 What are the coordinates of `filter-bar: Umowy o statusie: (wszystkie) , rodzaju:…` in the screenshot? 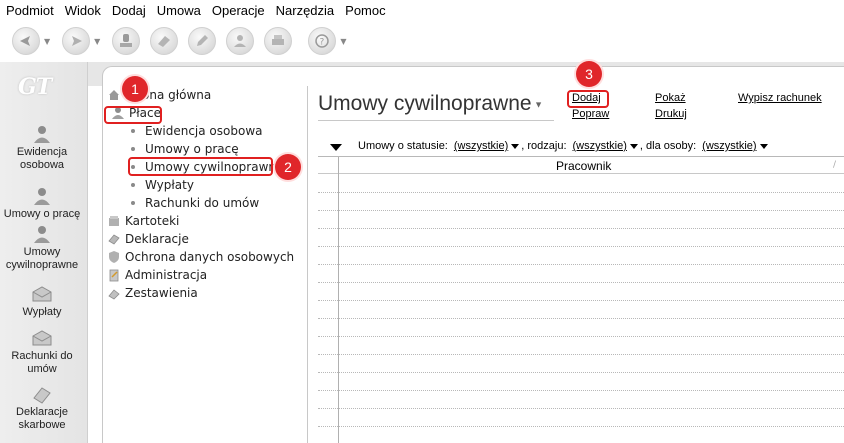 It's located at (564, 146).